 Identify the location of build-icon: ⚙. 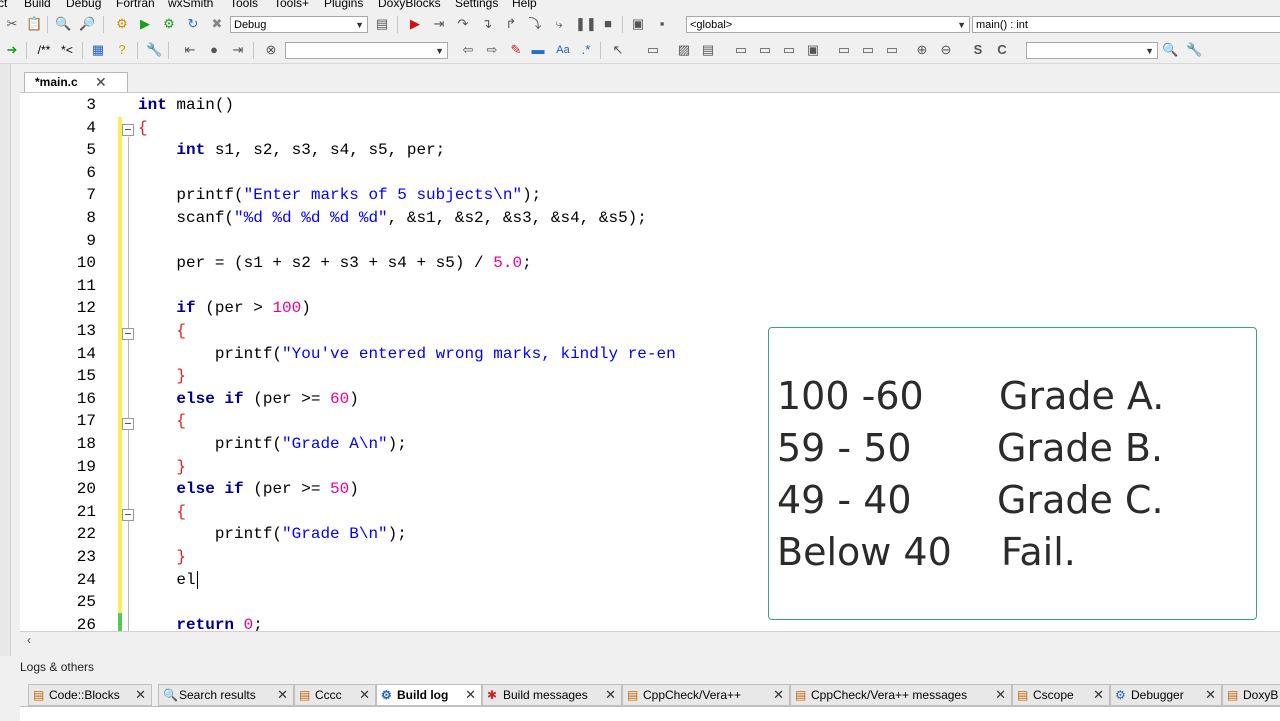
(122, 24).